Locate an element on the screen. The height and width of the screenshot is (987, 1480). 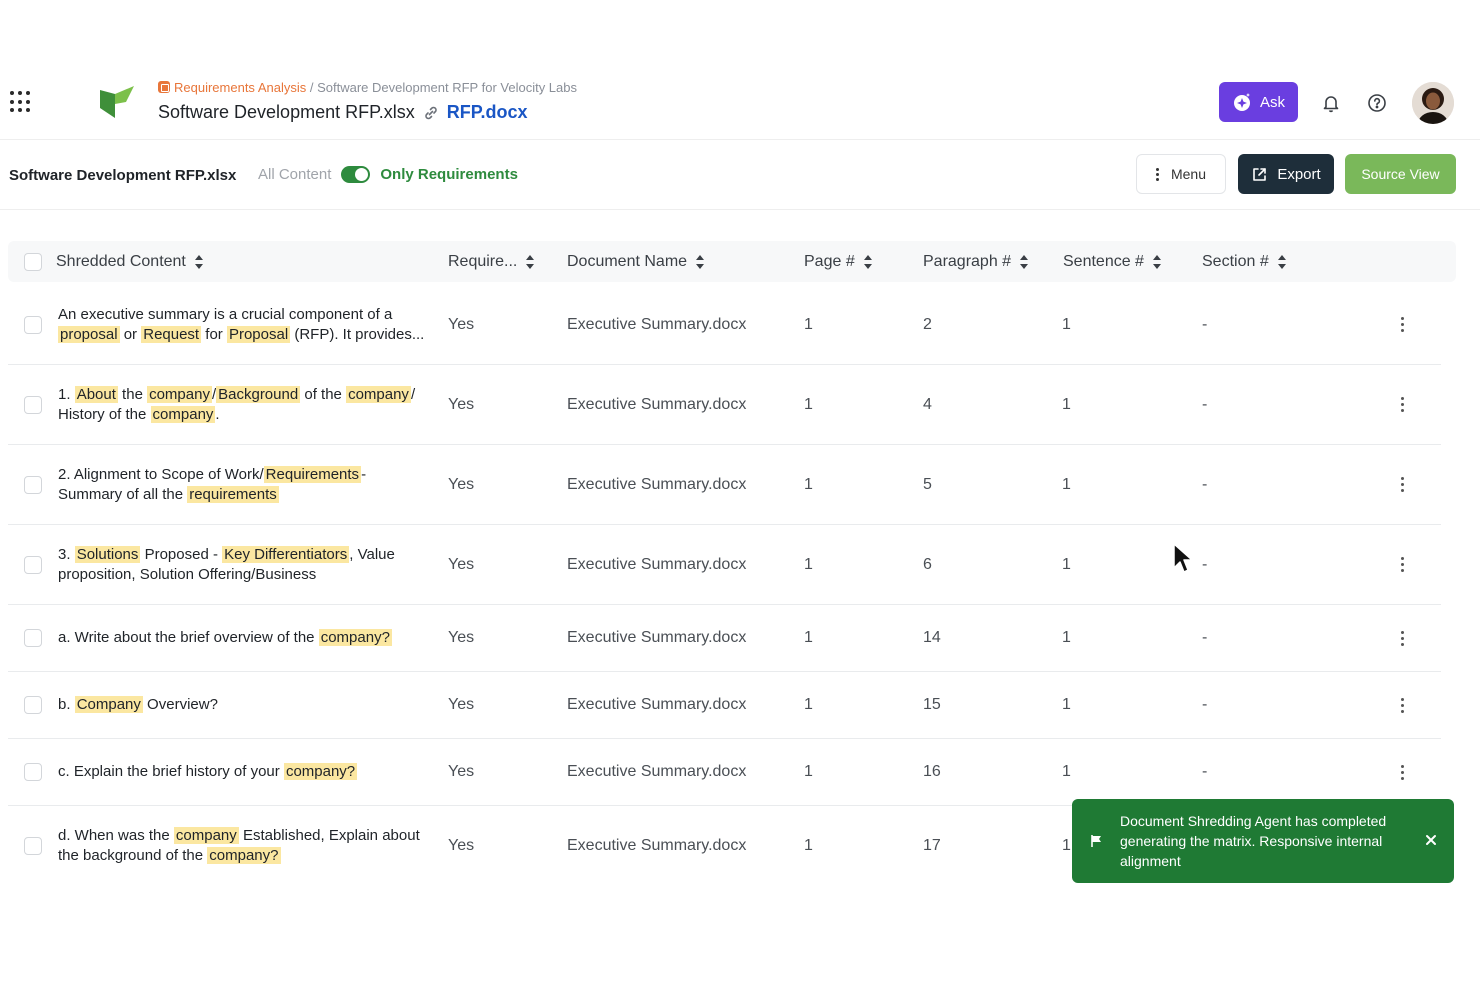
column-header-page: Page # is located at coordinates (838, 261).